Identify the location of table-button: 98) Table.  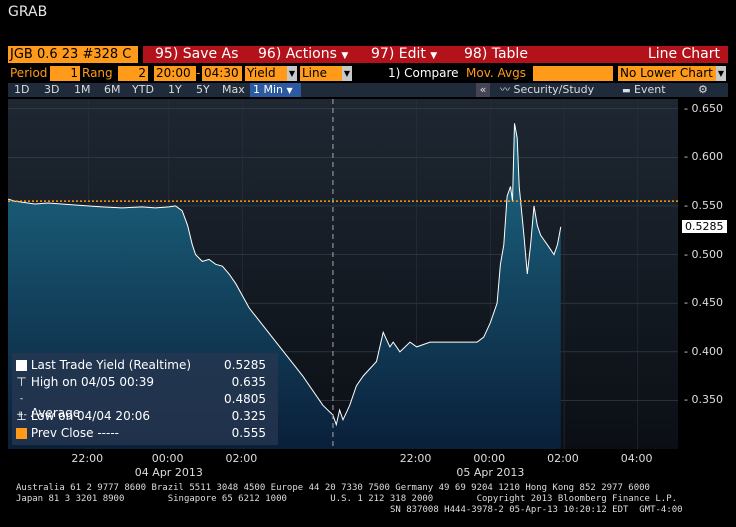
(501, 54).